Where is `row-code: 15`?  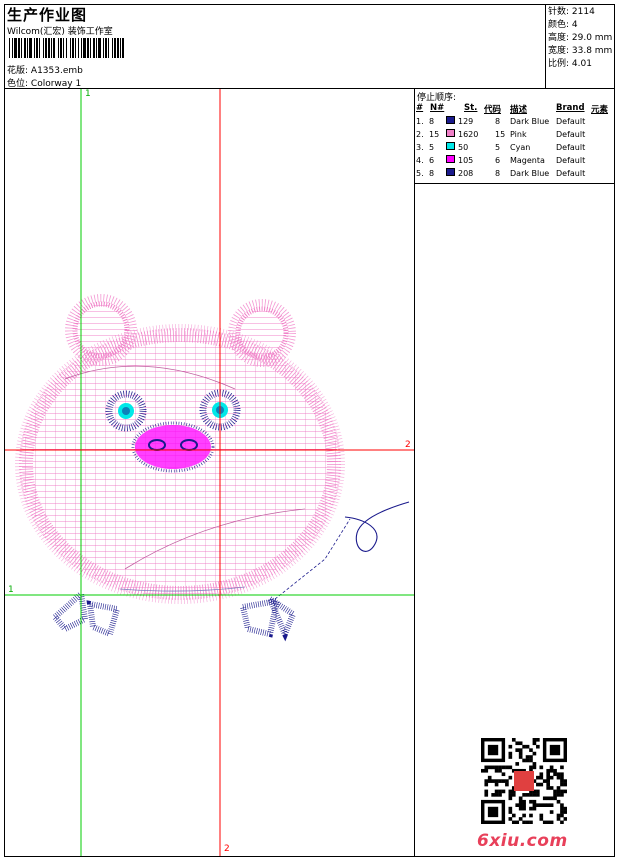
row-code: 15 is located at coordinates (500, 134).